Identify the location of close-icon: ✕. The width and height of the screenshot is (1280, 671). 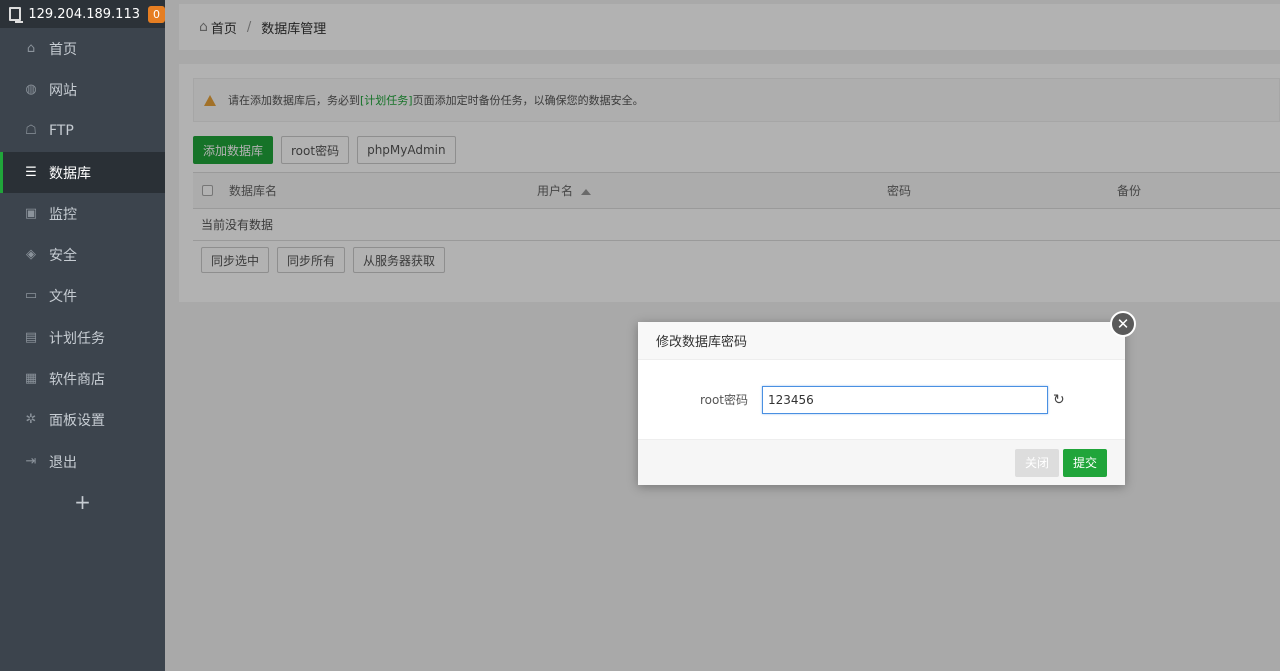
(1123, 324).